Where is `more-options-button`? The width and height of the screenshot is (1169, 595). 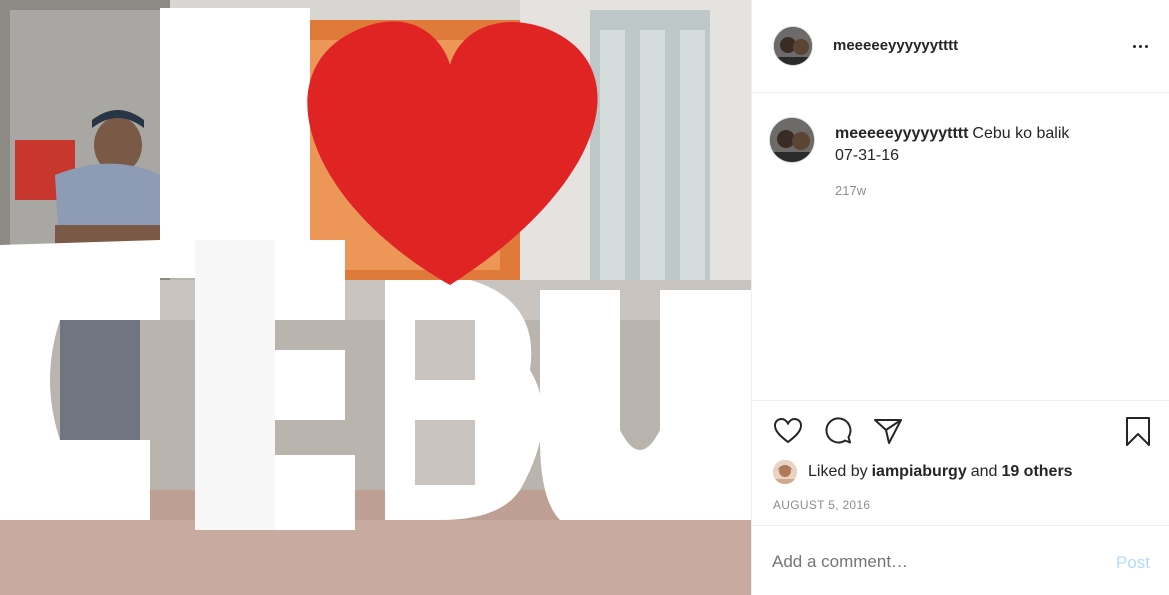 more-options-button is located at coordinates (1140, 46).